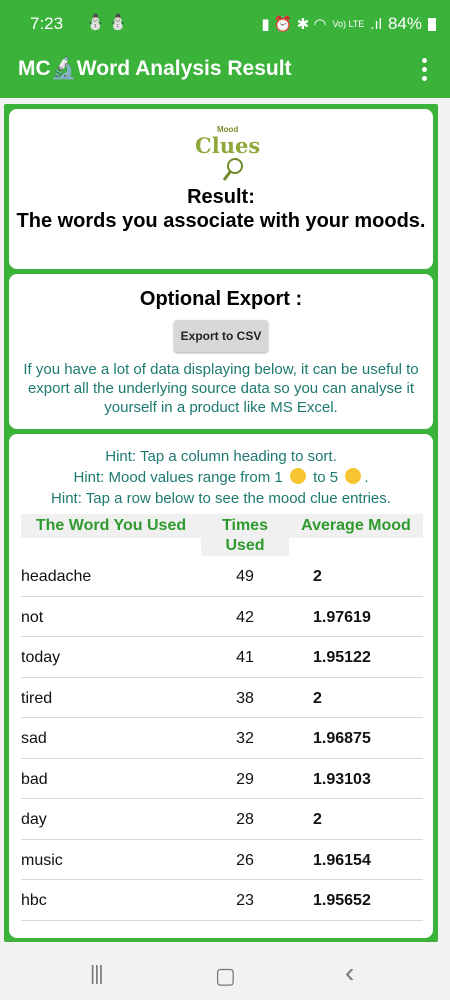 Image resolution: width=450 pixels, height=1000 pixels. What do you see at coordinates (222, 617) in the screenshot?
I see `table-row: not 42 1.97619` at bounding box center [222, 617].